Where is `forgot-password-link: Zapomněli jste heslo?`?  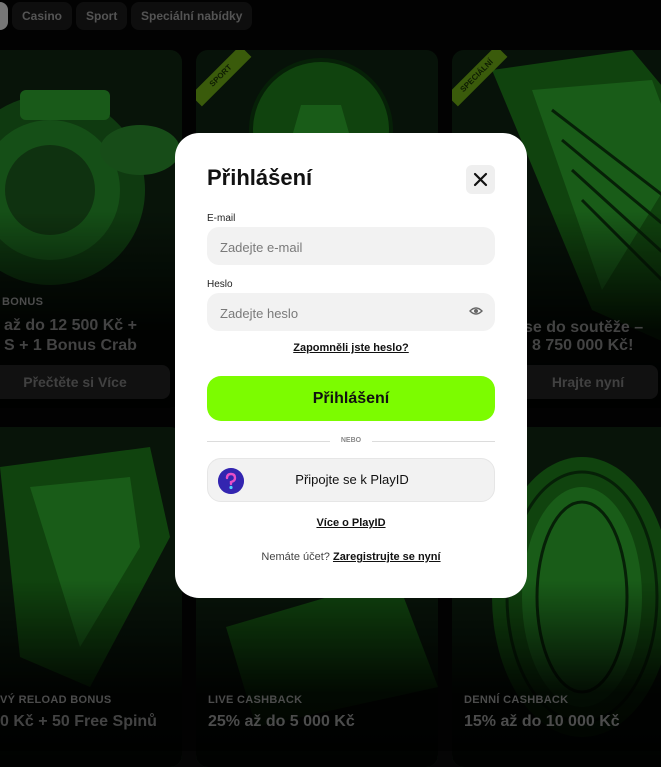
forgot-password-link: Zapomněli jste heslo? is located at coordinates (351, 348).